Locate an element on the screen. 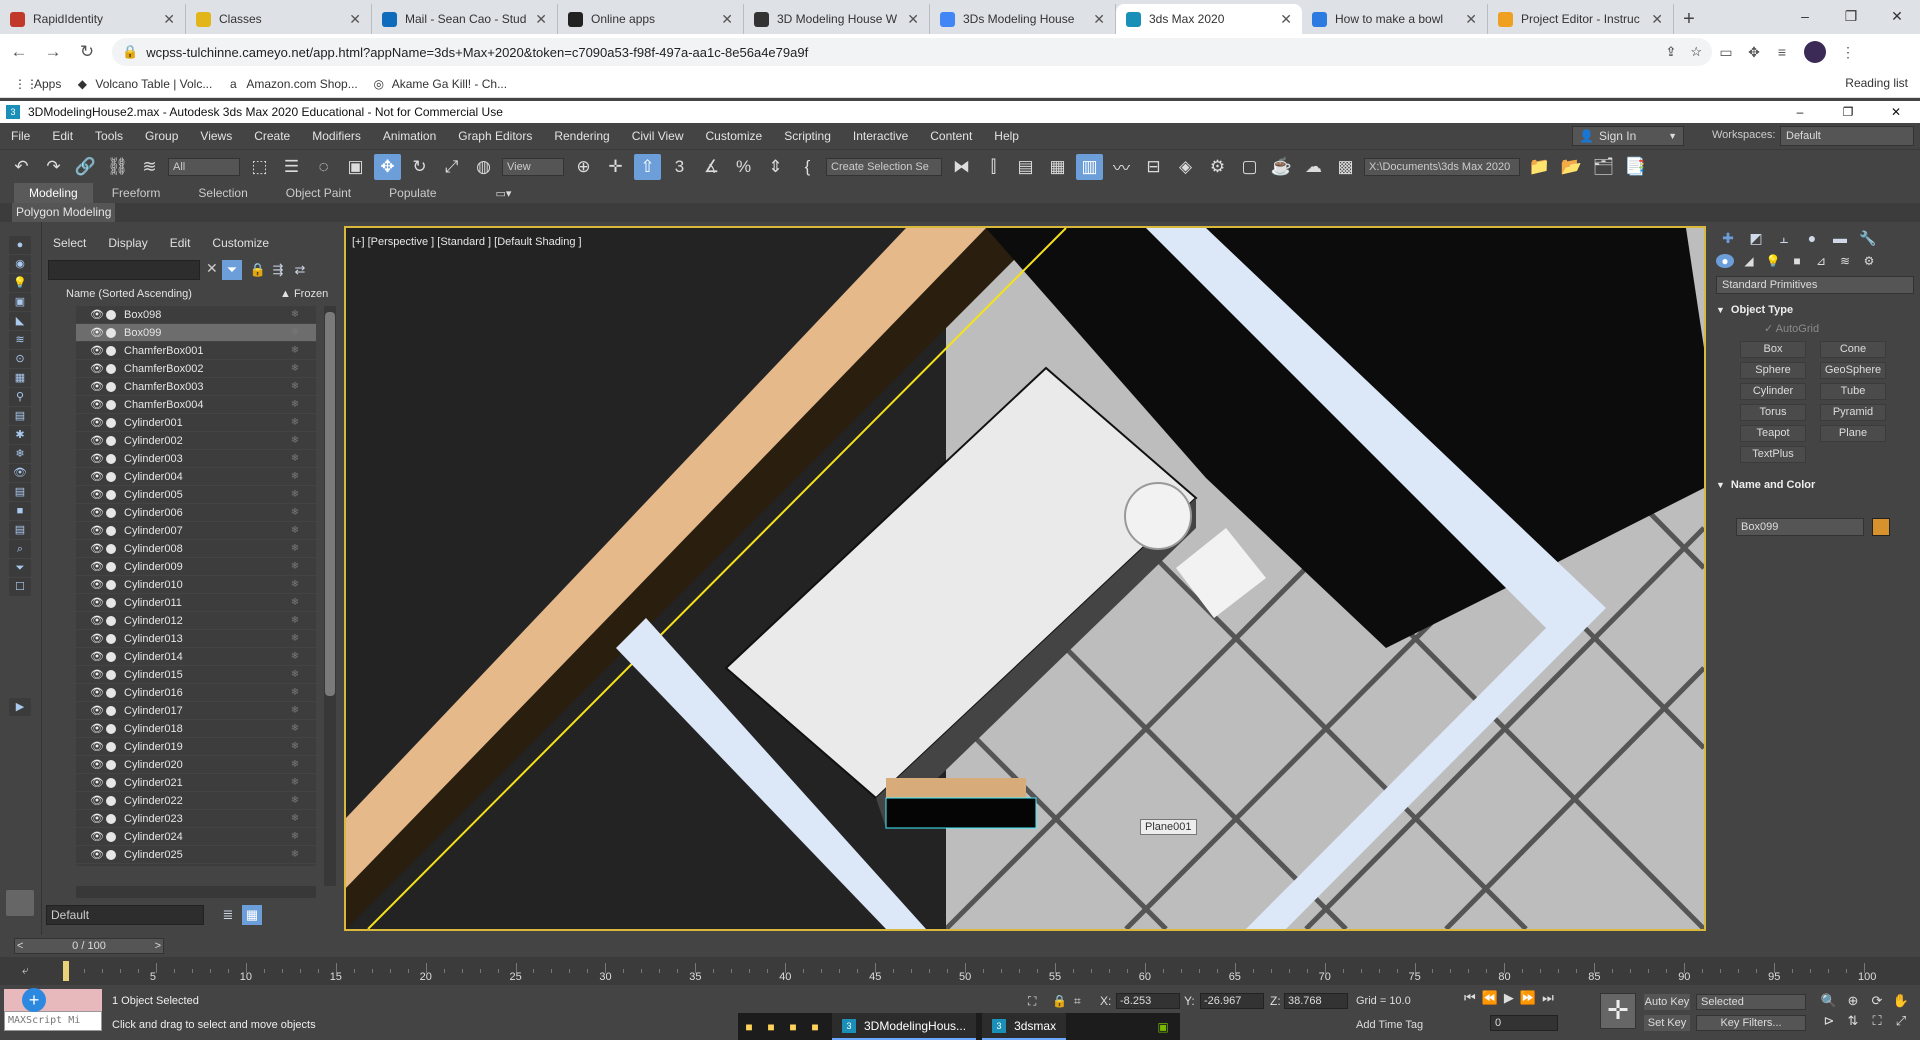 Image resolution: width=1920 pixels, height=1040 pixels. menu-animation: Animation is located at coordinates (409, 136).